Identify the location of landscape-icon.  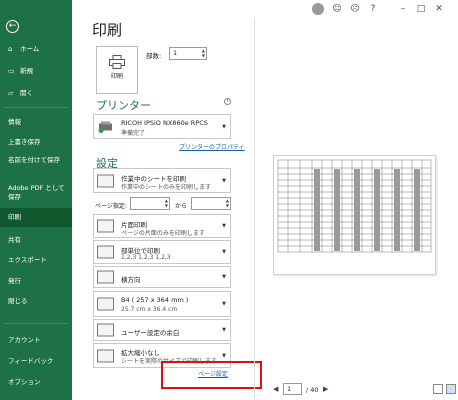
(105, 277).